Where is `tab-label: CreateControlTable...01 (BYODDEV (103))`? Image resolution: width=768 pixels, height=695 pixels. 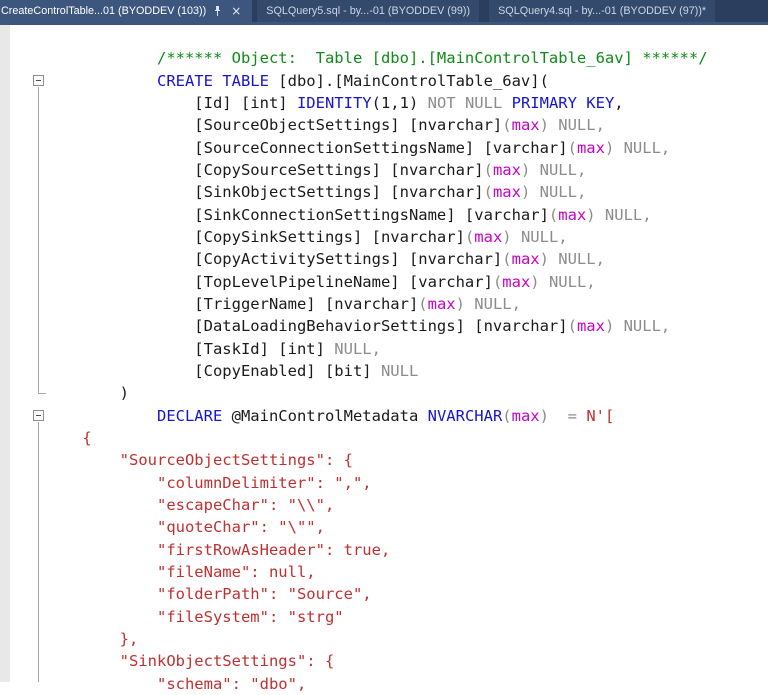
tab-label: CreateControlTable...01 (BYODDEV (103)) is located at coordinates (104, 11).